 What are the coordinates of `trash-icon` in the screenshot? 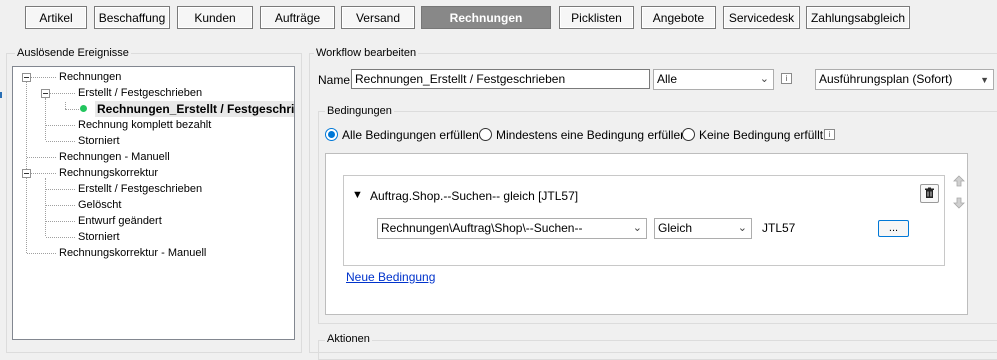 It's located at (929, 192).